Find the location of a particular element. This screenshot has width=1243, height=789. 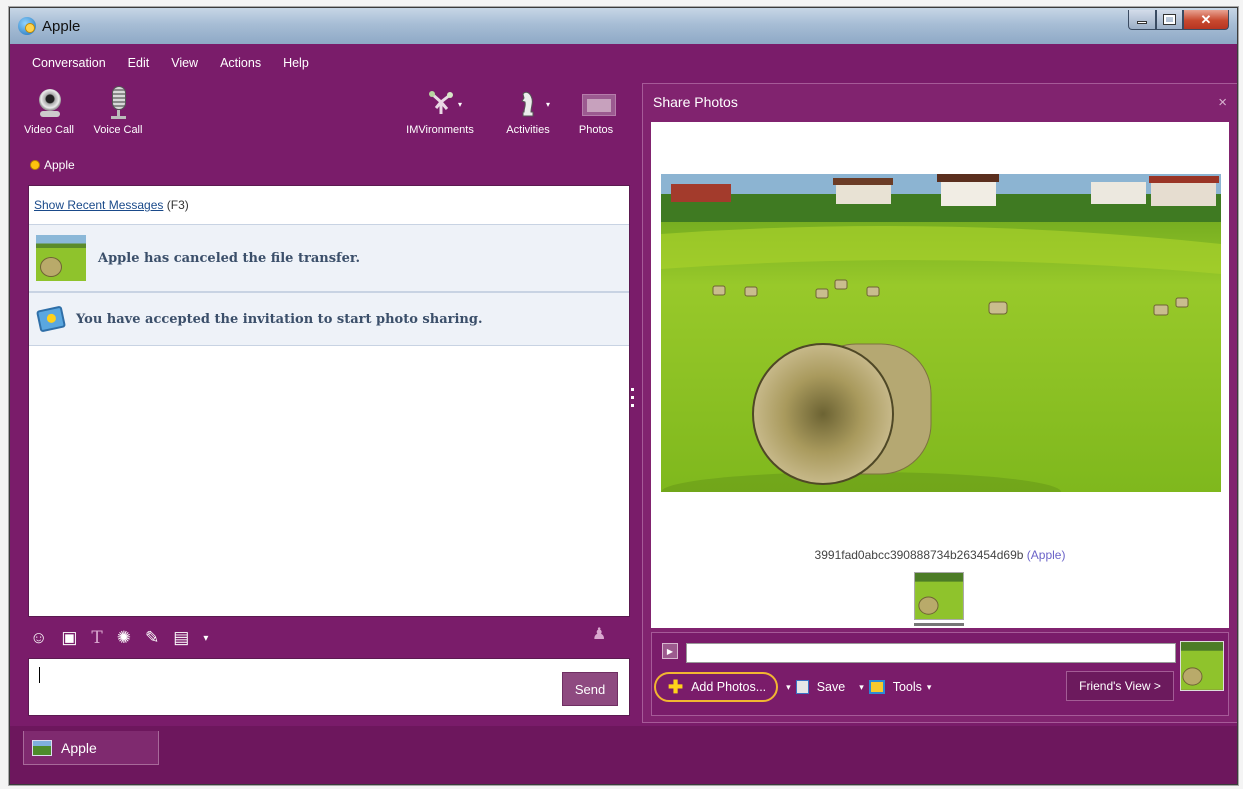

friends-view-button: Friend's View > is located at coordinates (1120, 686).